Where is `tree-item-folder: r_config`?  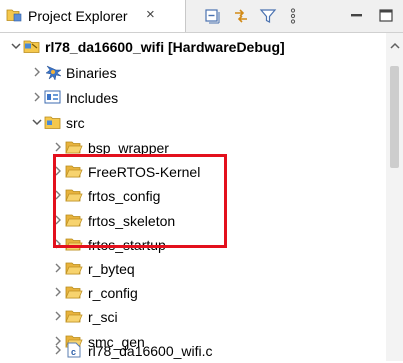 tree-item-folder: r_config is located at coordinates (192, 293).